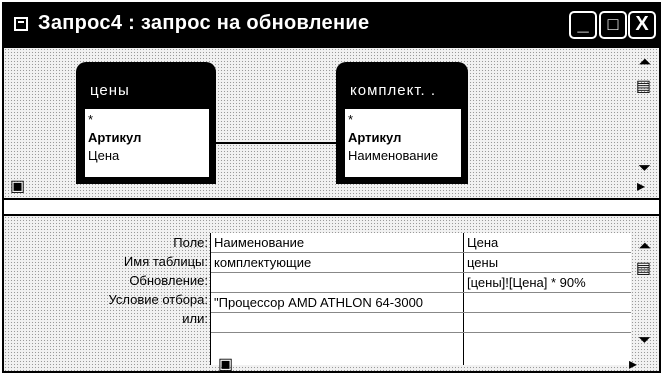 The width and height of the screenshot is (665, 377). I want to click on minimize-button: _, so click(583, 25).